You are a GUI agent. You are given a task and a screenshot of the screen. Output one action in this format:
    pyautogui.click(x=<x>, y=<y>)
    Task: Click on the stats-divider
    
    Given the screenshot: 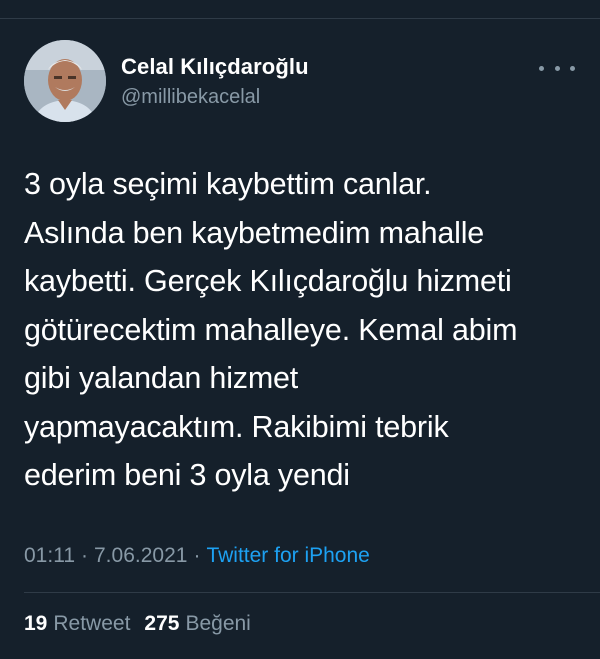 What is the action you would take?
    pyautogui.click(x=312, y=592)
    